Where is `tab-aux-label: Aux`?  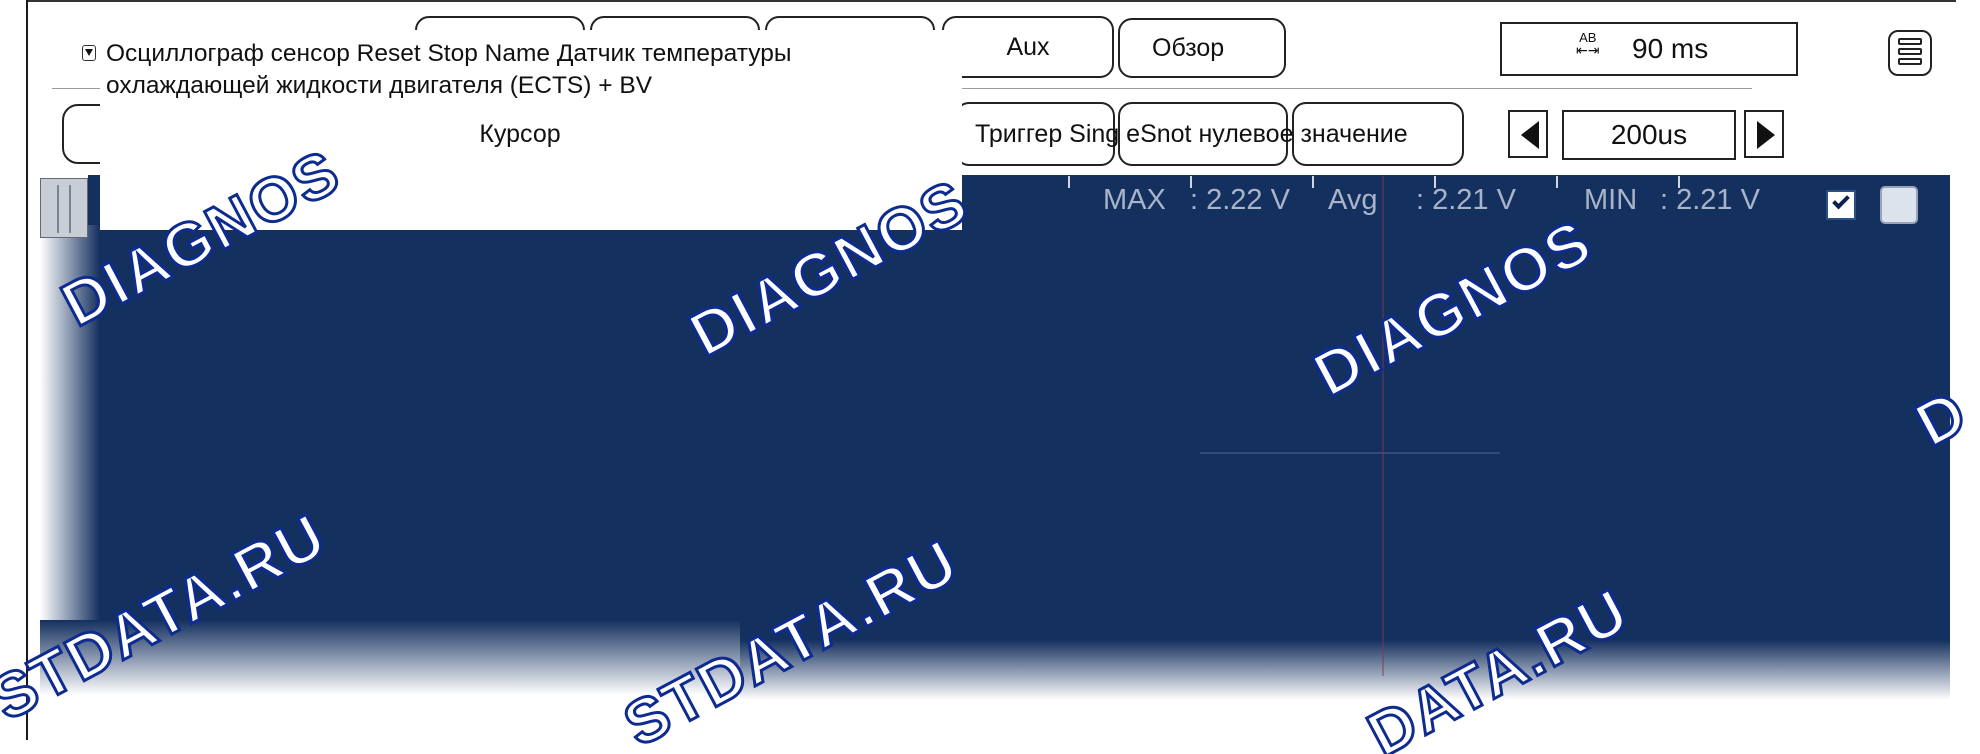
tab-aux-label: Aux is located at coordinates (1028, 46).